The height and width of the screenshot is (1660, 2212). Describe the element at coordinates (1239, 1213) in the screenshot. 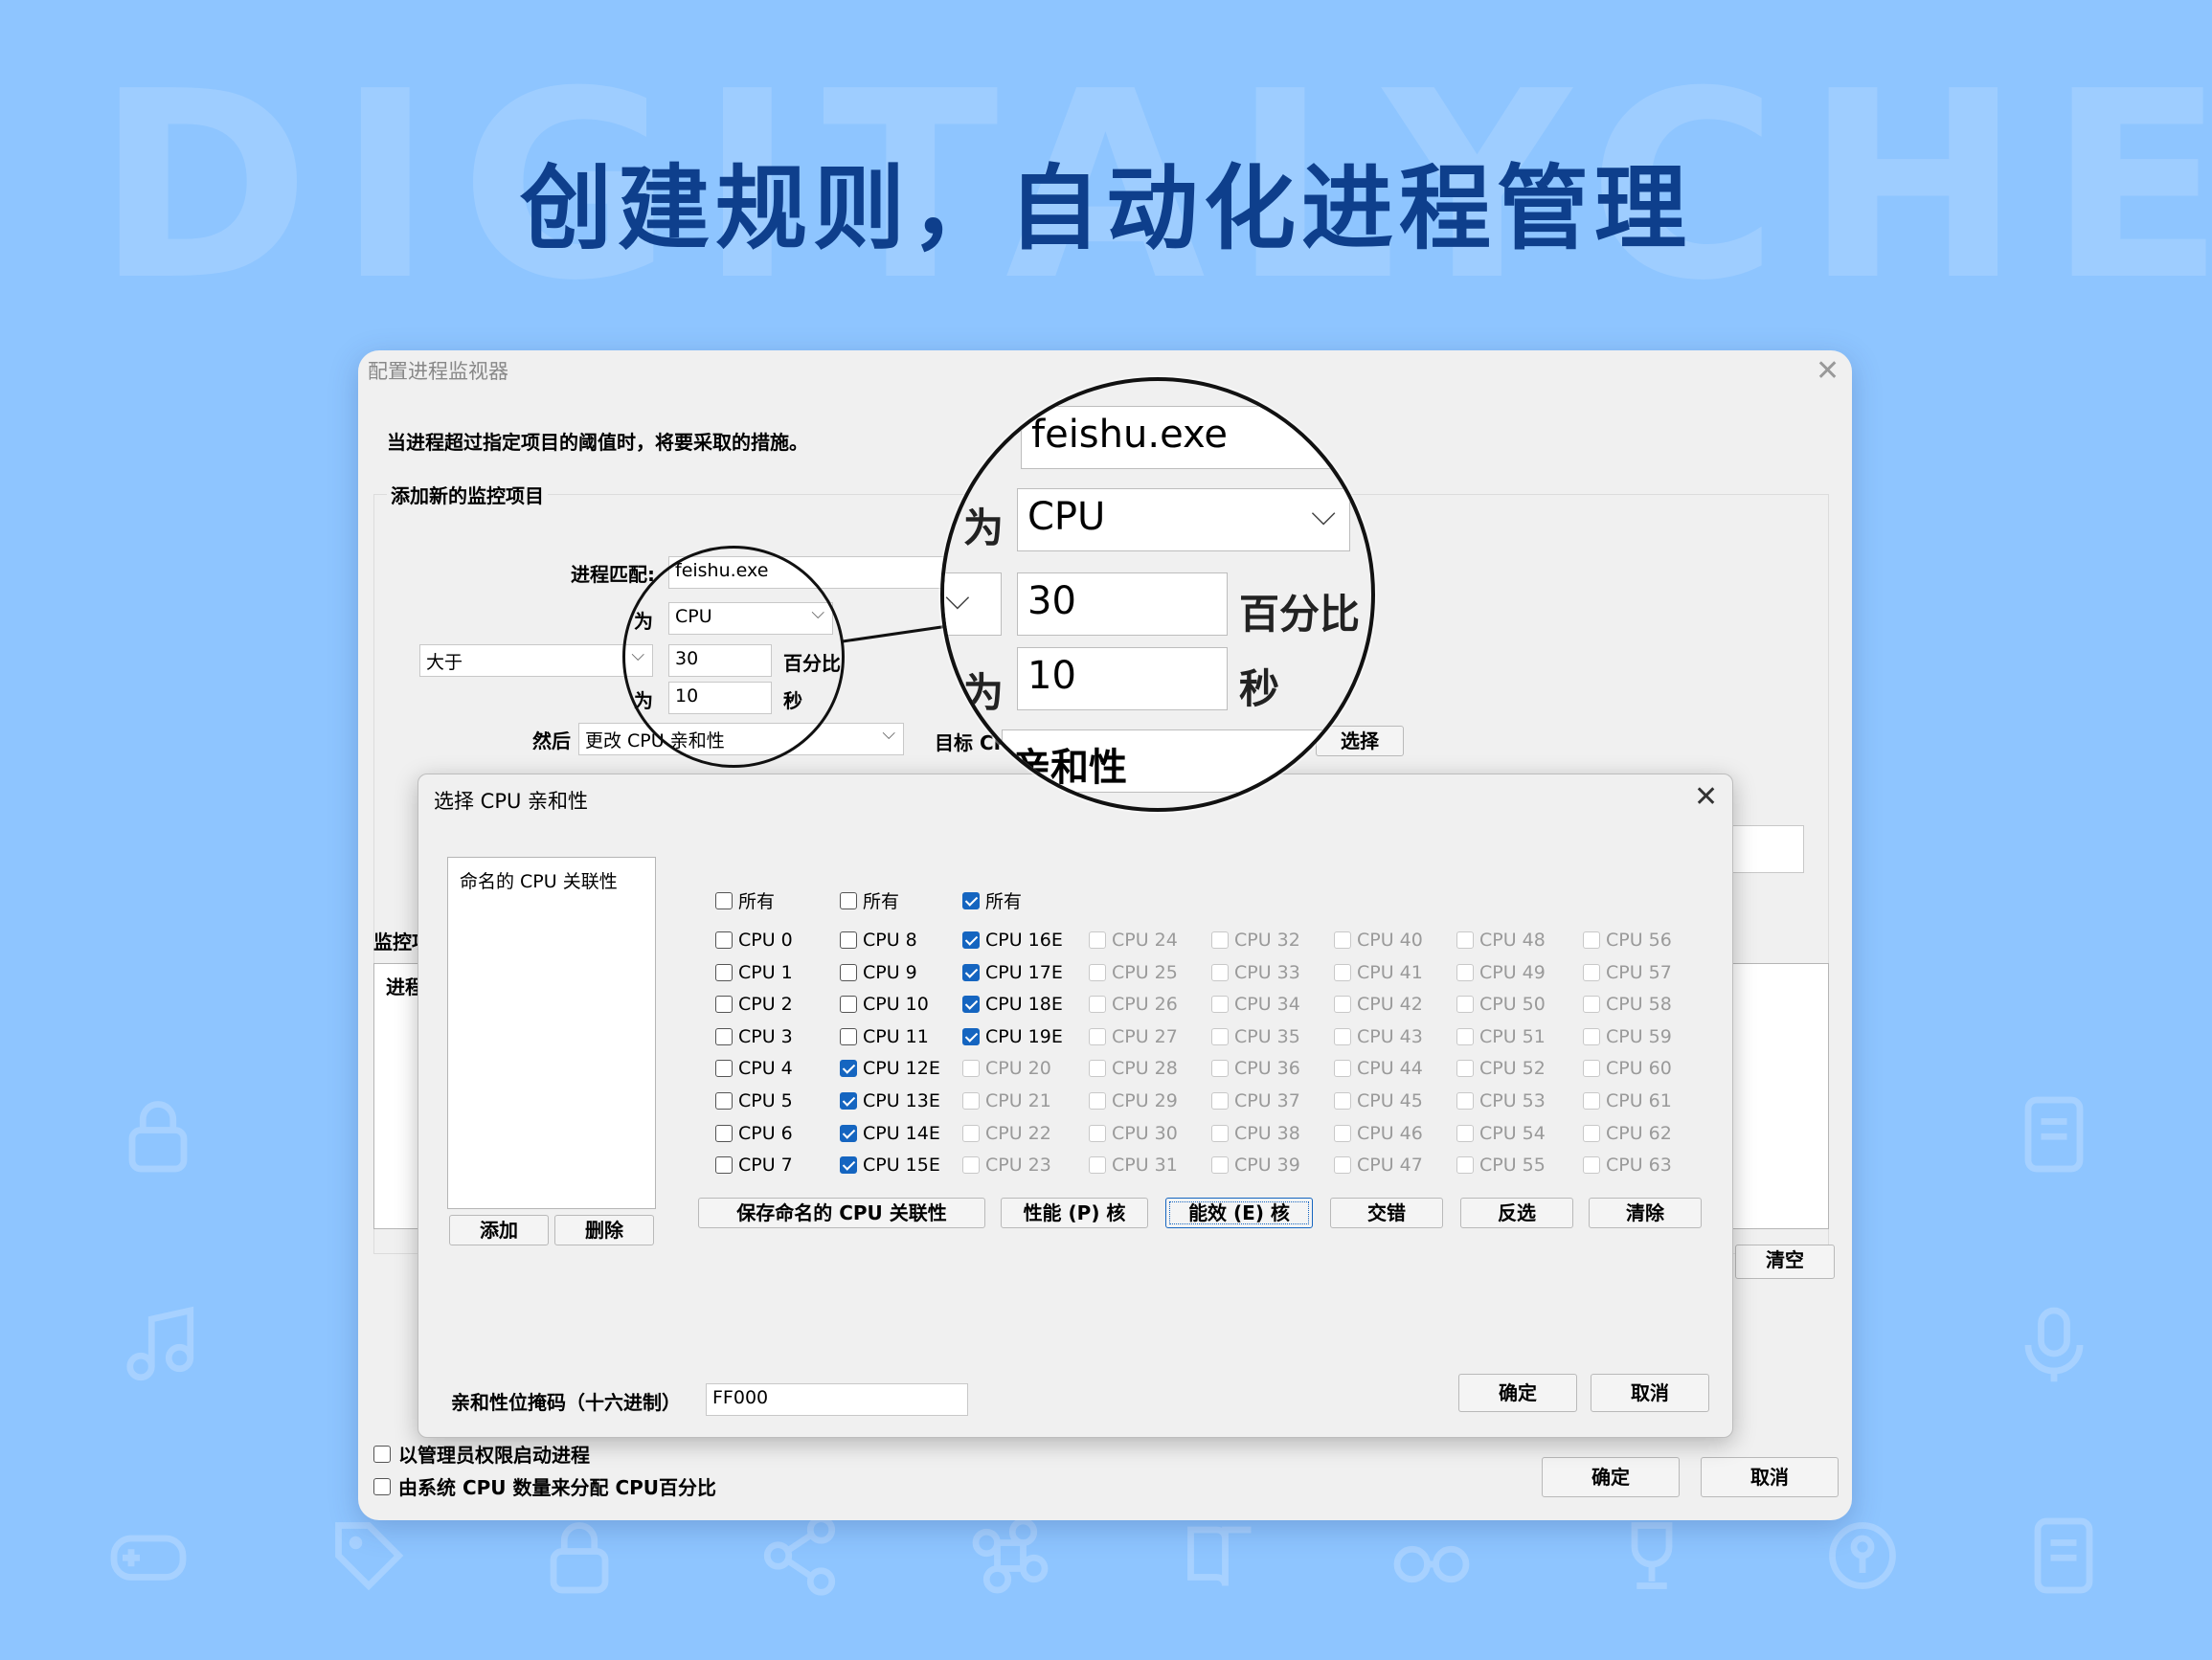

I see `efficiency-cores-button: 能效 (E) 核` at that location.